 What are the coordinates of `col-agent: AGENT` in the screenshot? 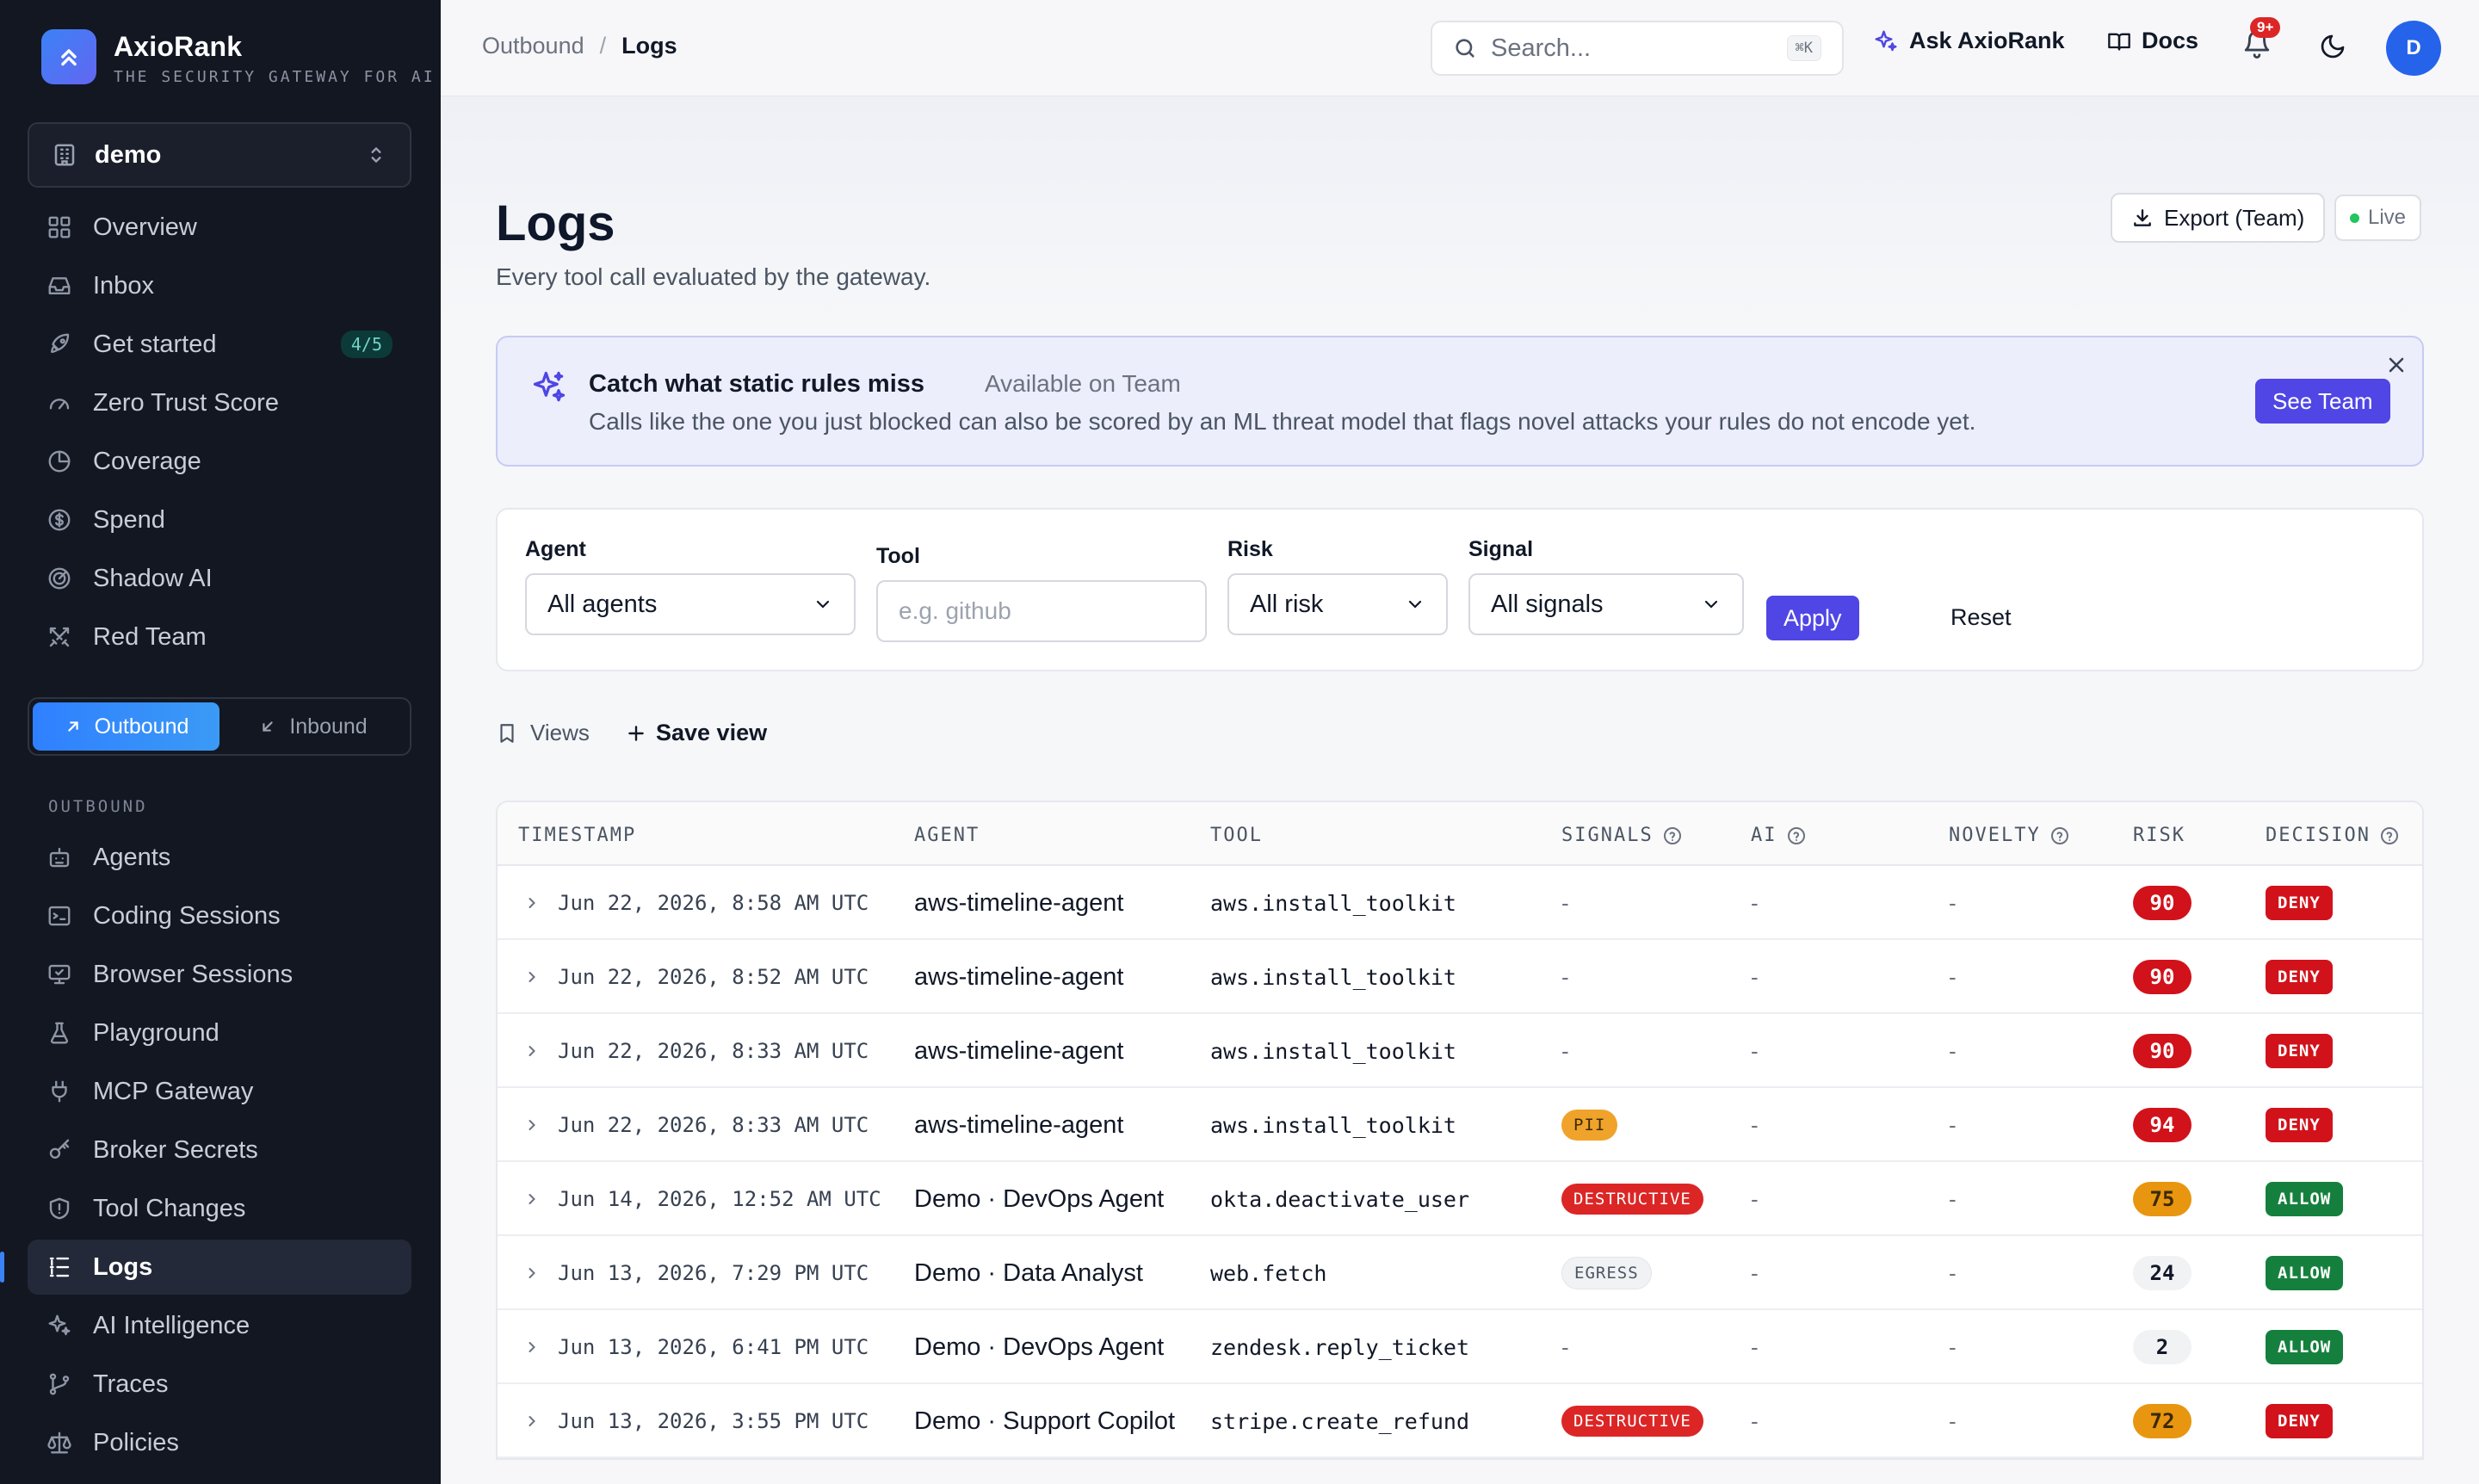 It's located at (947, 835).